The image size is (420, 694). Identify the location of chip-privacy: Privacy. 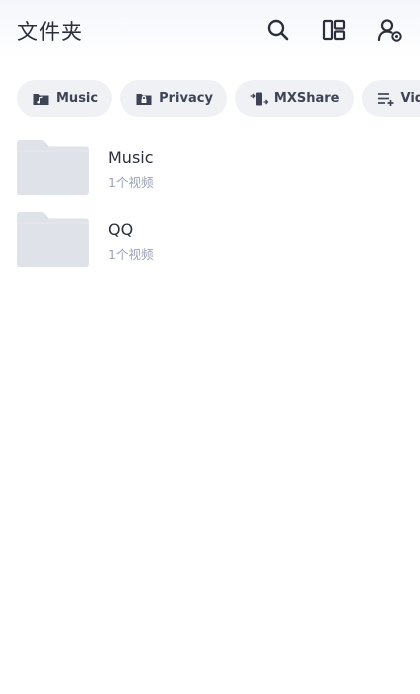
(173, 98).